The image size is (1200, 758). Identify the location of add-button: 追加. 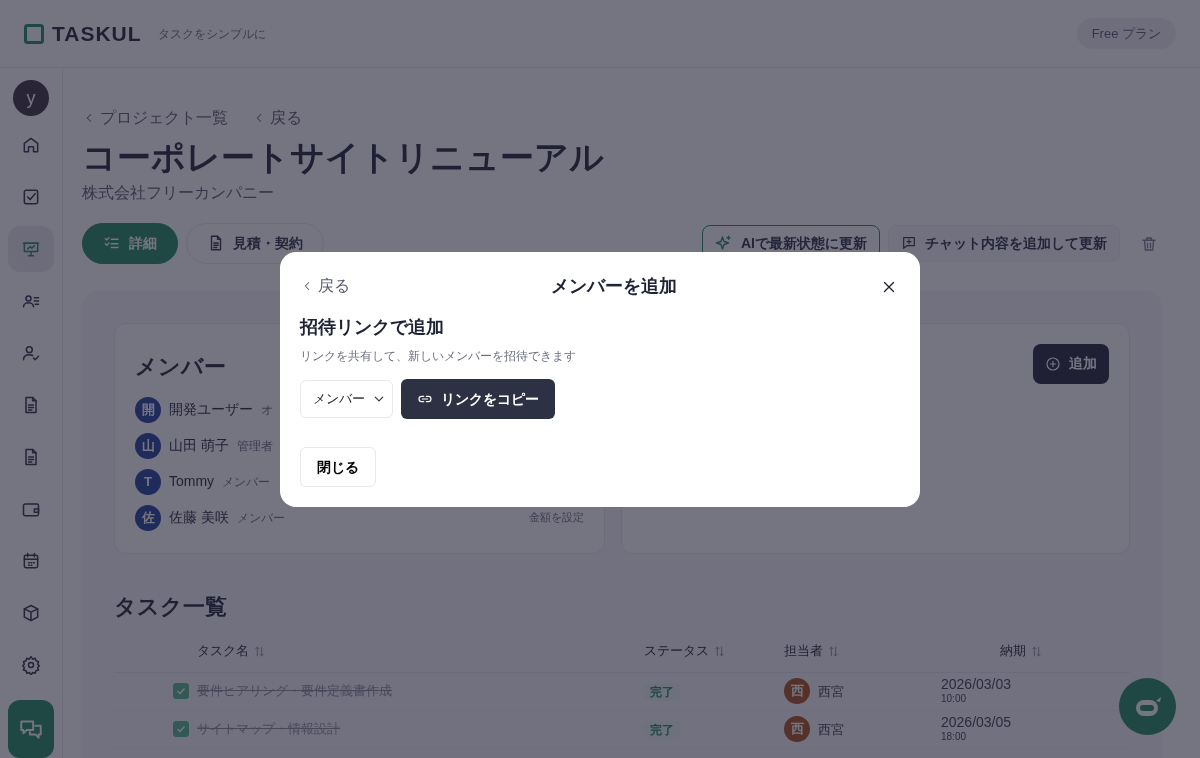
(1071, 363).